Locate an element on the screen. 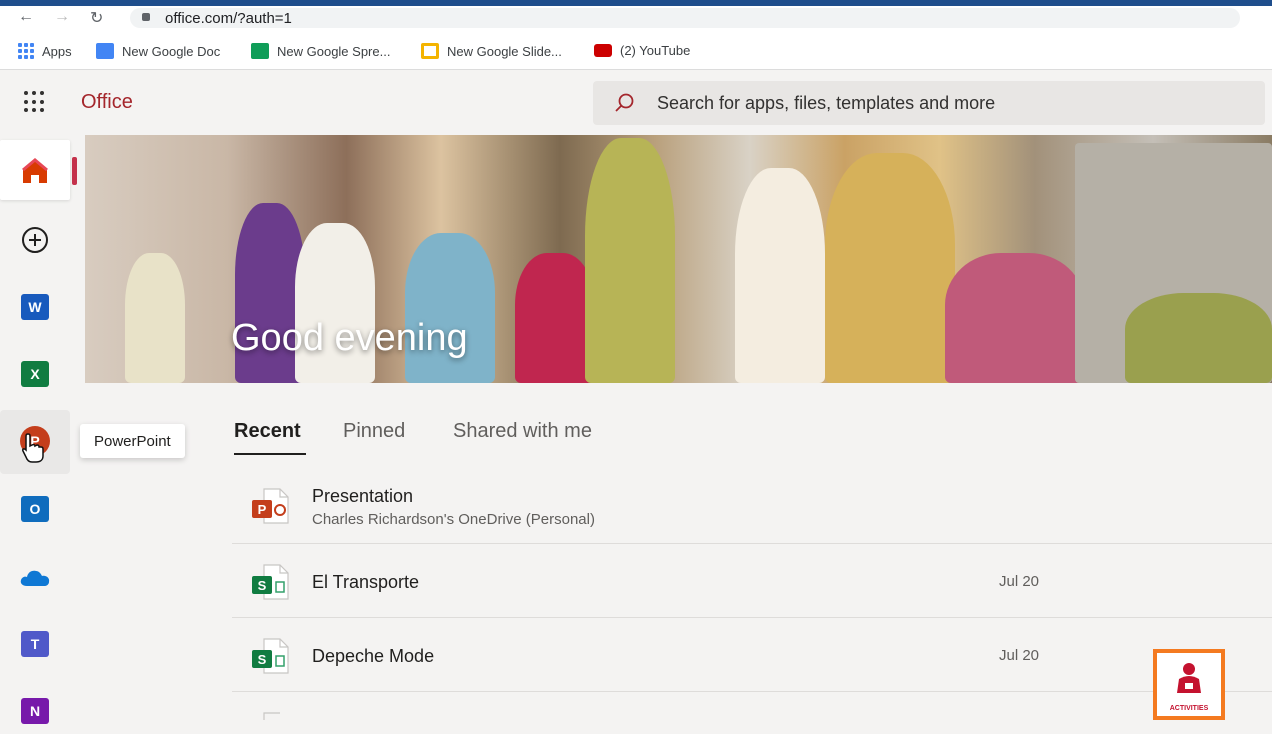 This screenshot has width=1272, height=734. onedrive-icon is located at coordinates (35, 578).